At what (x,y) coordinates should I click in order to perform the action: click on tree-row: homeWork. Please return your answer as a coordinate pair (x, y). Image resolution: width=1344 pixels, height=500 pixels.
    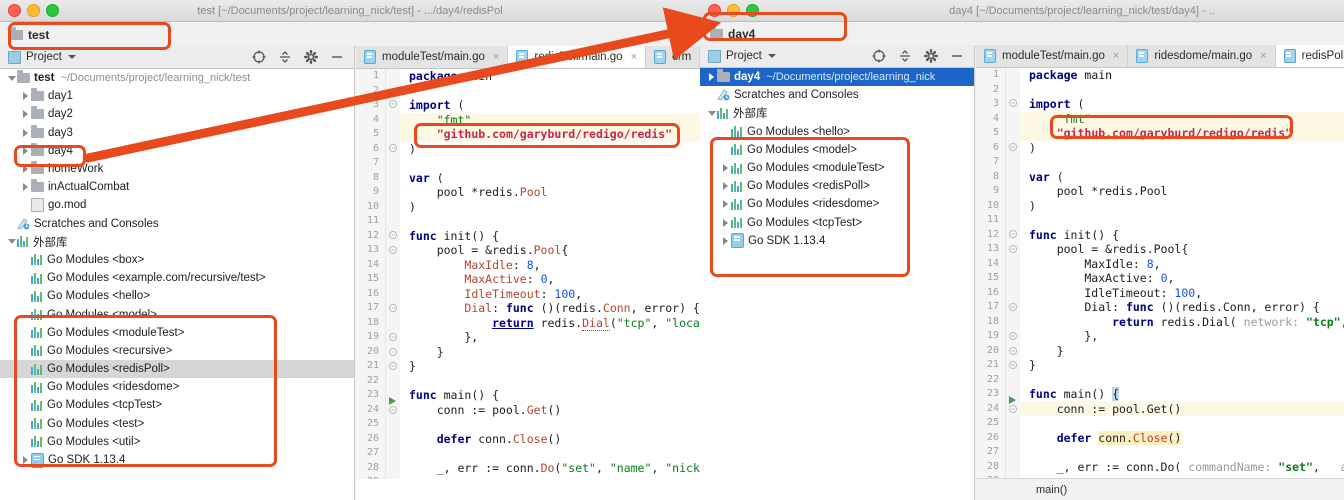
    Looking at the image, I should click on (177, 169).